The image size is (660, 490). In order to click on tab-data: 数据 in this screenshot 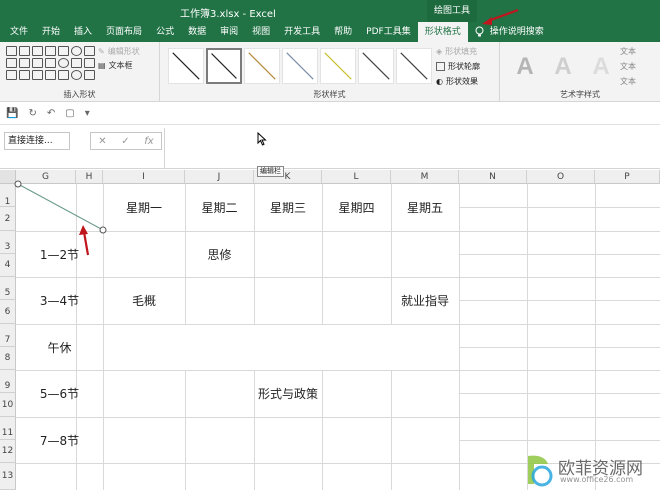, I will do `click(197, 32)`.